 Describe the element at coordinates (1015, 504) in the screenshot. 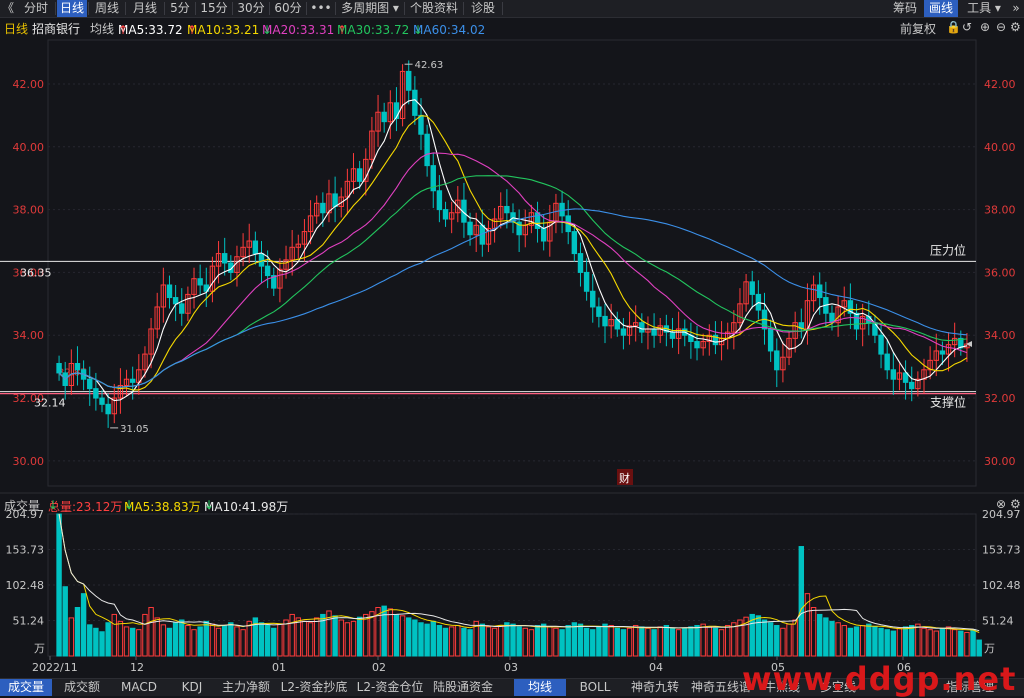

I see `settings-icon: ⚙` at that location.